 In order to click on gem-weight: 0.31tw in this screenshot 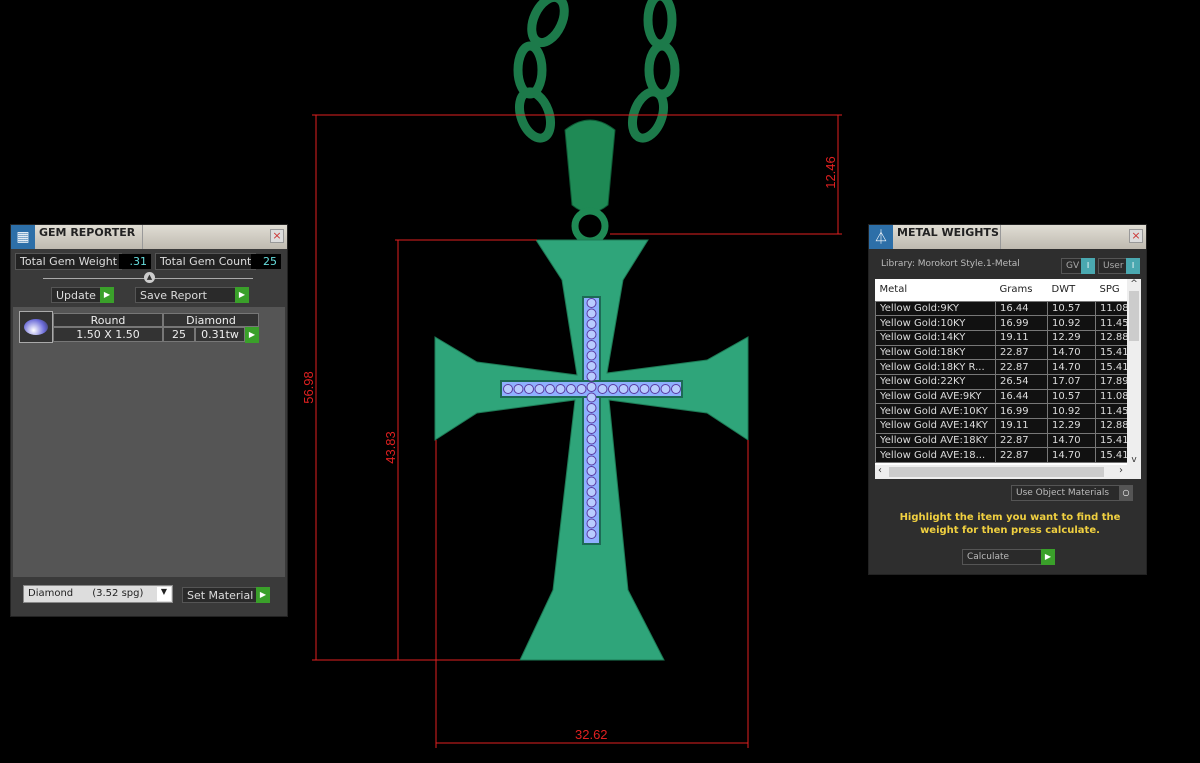, I will do `click(220, 334)`.